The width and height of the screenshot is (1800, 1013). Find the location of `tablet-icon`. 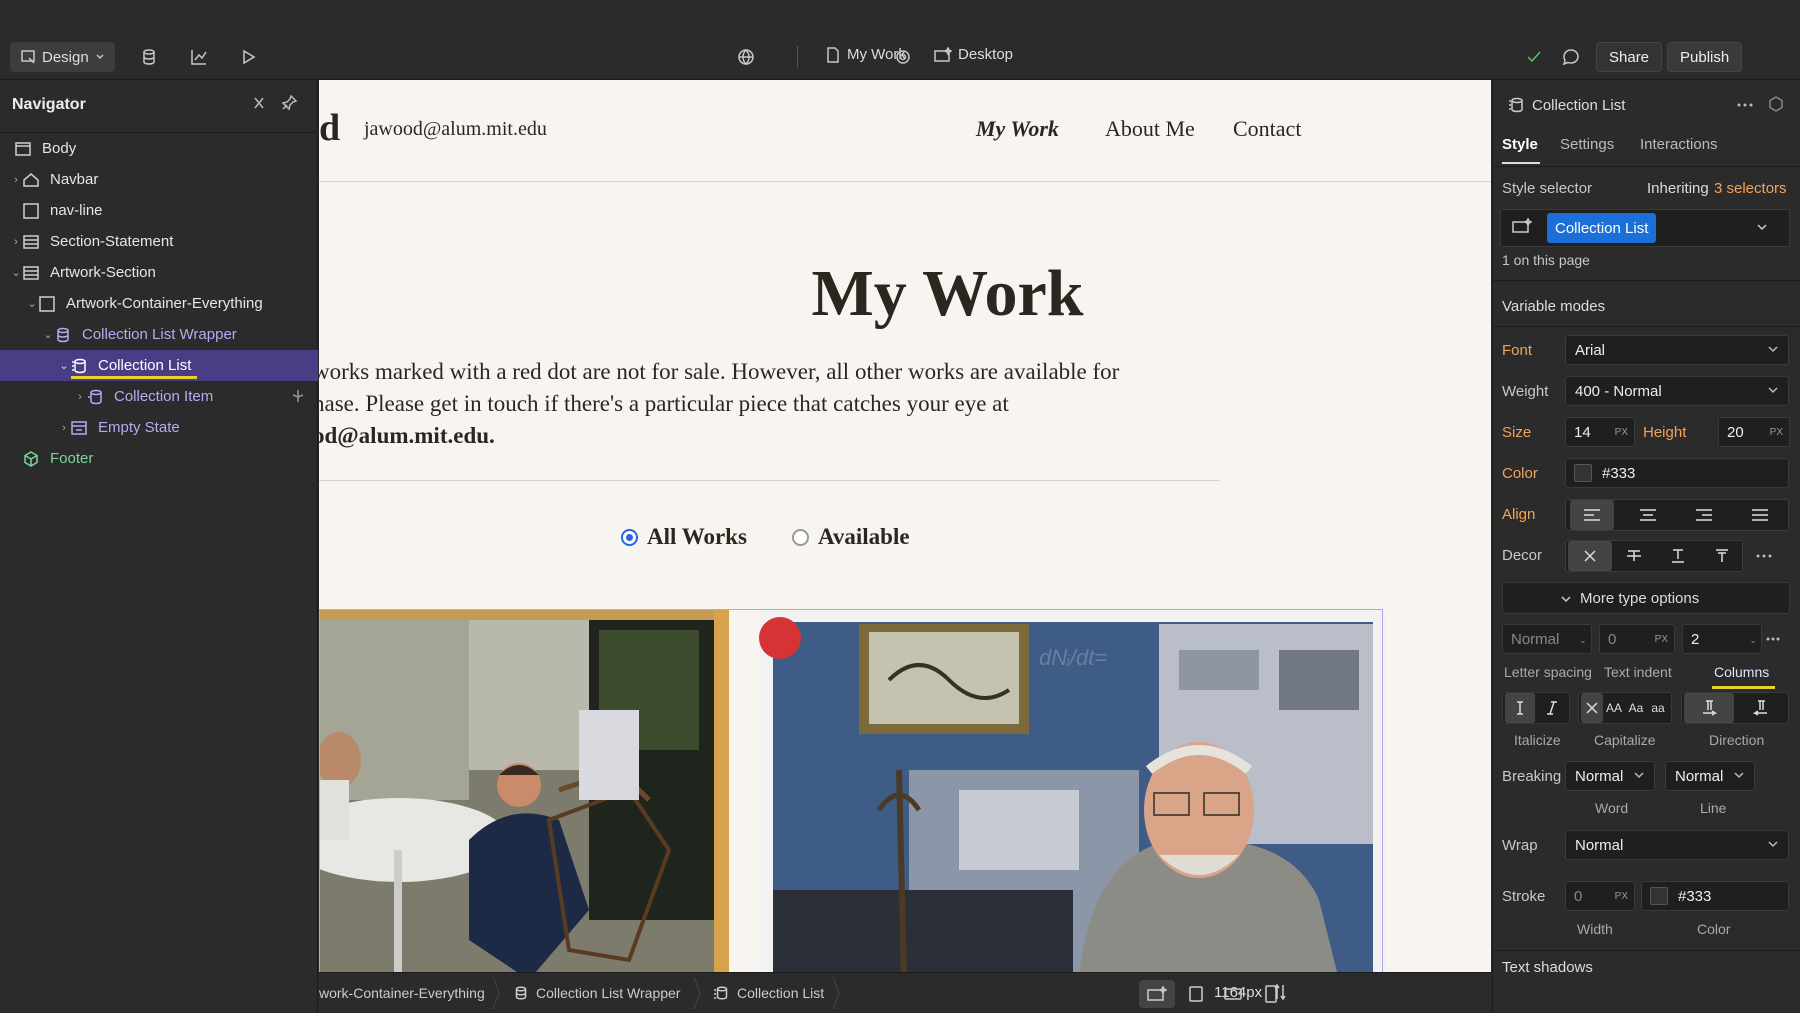

tablet-icon is located at coordinates (1196, 994).